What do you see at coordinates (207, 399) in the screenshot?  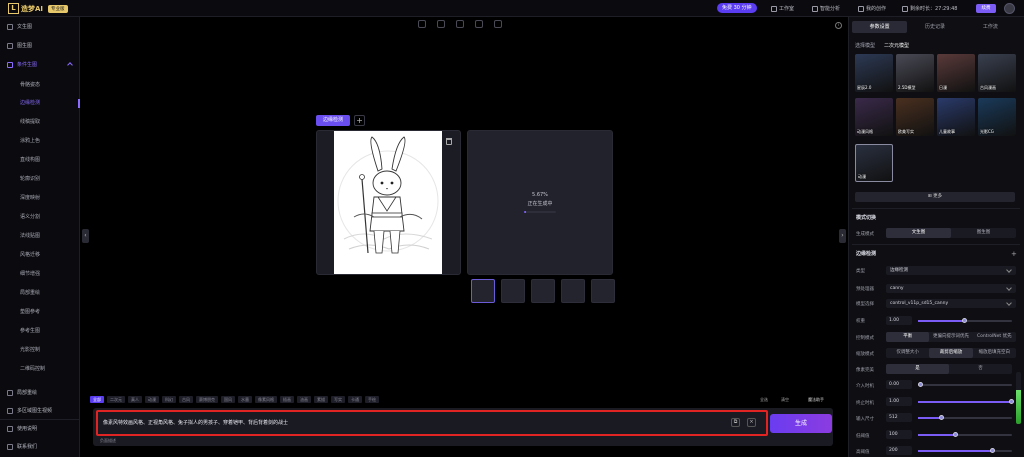 I see `style-tag: 赛博朋克` at bounding box center [207, 399].